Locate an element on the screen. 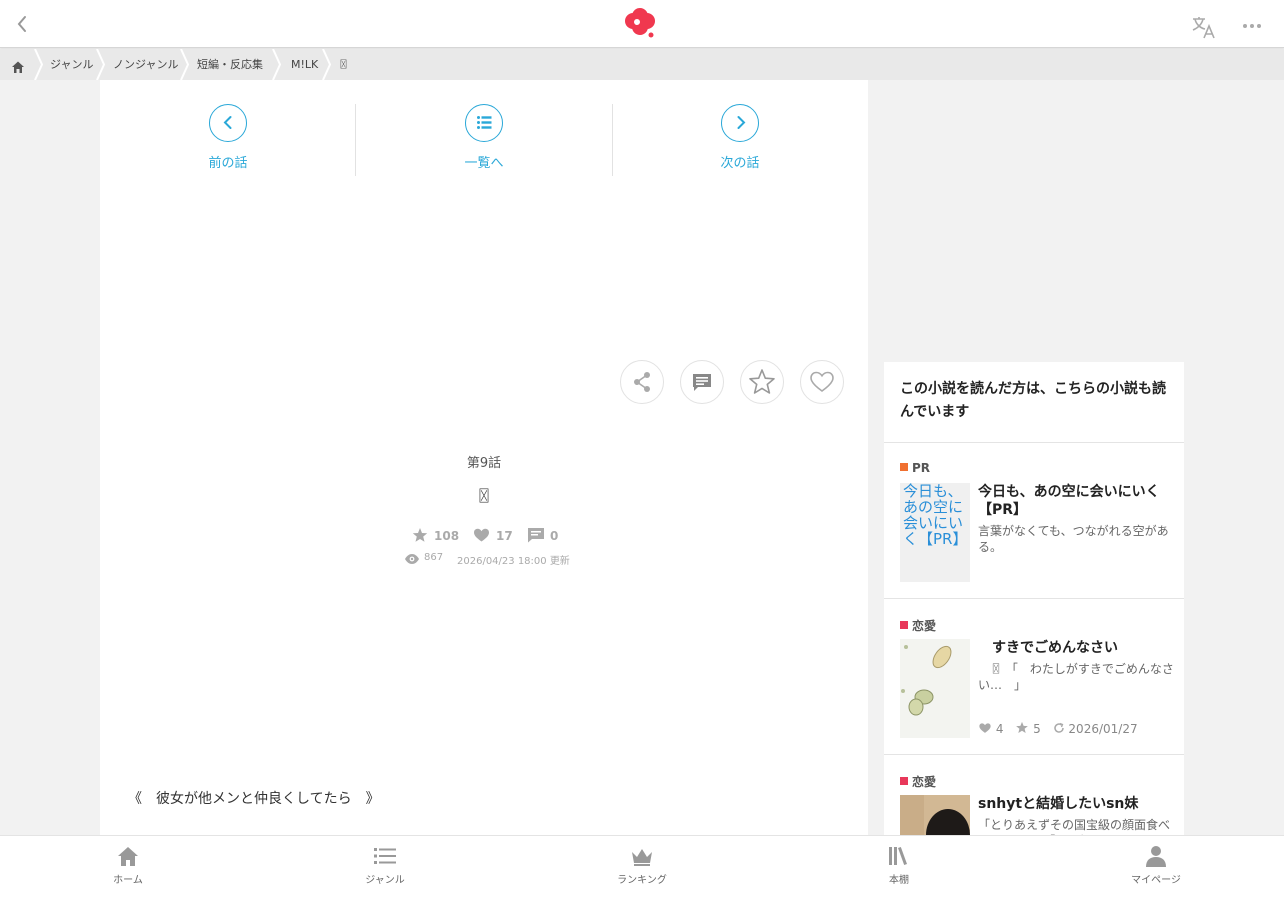 The height and width of the screenshot is (900, 1284). episode-number: 第9話 is located at coordinates (484, 463).